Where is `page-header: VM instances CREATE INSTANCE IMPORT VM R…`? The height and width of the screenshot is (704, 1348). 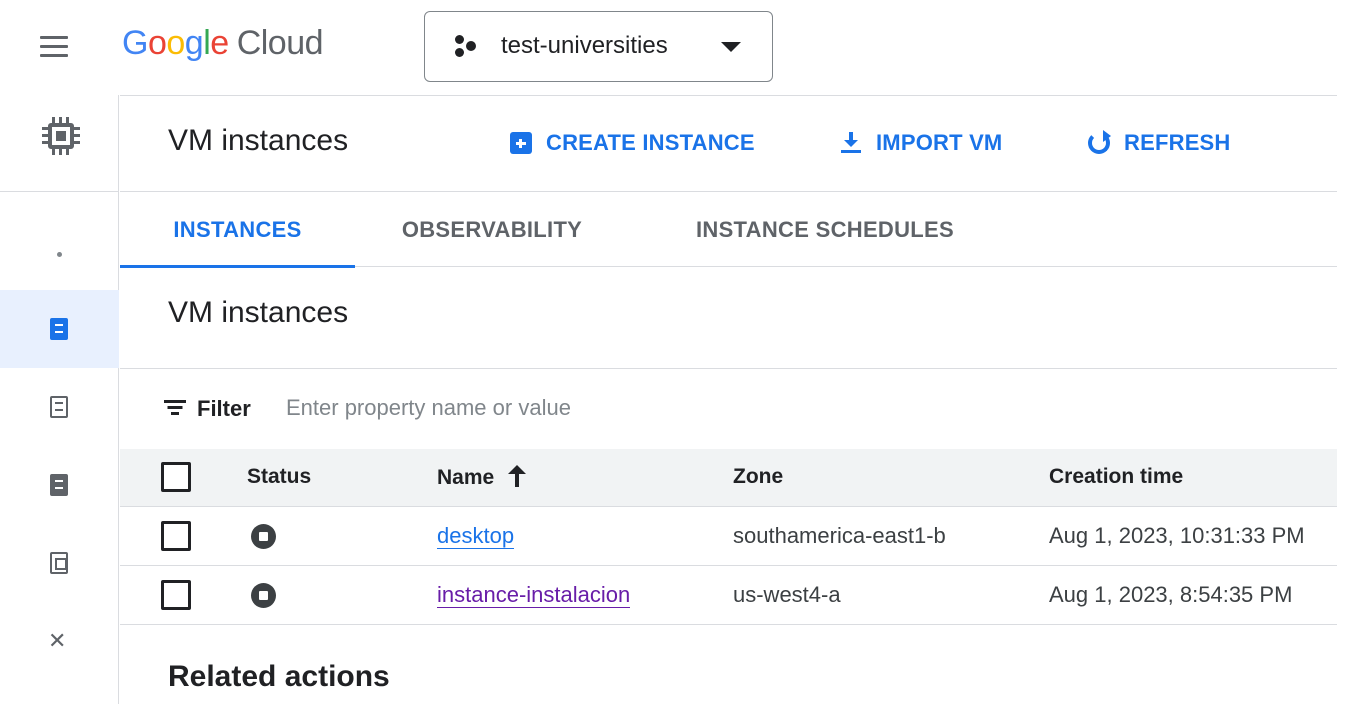
page-header: VM instances CREATE INSTANCE IMPORT VM R… is located at coordinates (728, 143).